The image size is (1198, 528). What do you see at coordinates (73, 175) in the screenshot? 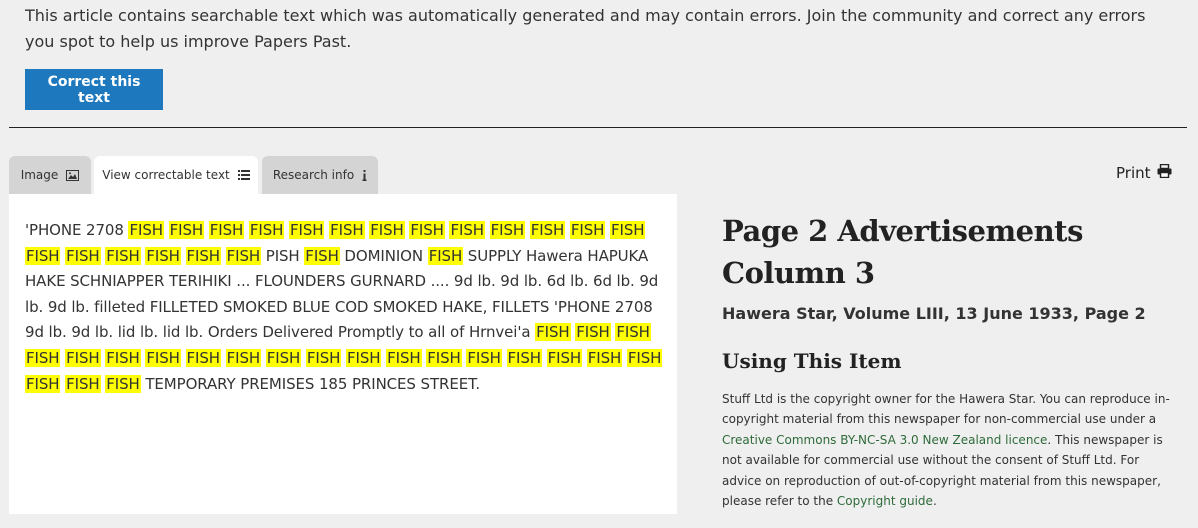
I see `image-icon` at bounding box center [73, 175].